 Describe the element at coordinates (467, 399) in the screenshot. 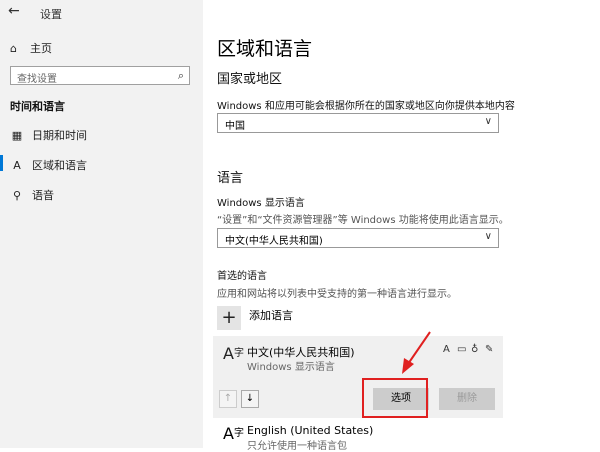

I see `remove-button: 删除` at that location.